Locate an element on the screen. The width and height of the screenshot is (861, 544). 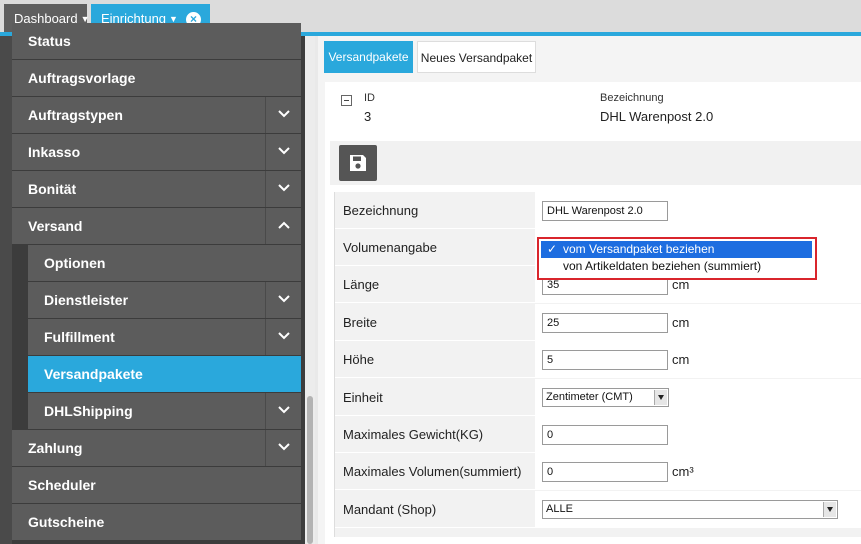
row-volumen: Maximales Volumen(summiert) 0 cm³ is located at coordinates (598, 471).